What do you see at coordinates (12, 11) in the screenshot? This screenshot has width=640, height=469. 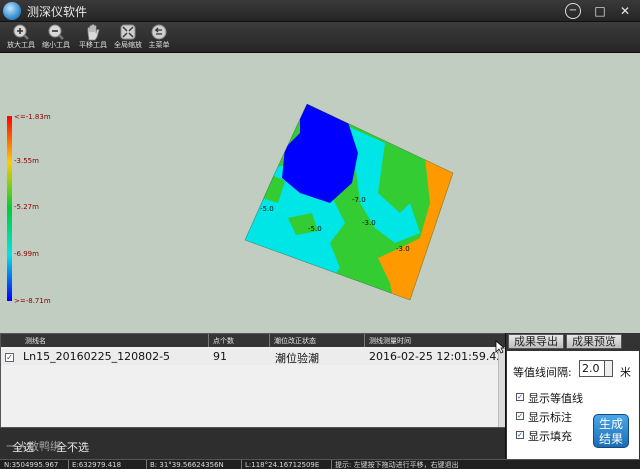 I see `app-logo-icon` at bounding box center [12, 11].